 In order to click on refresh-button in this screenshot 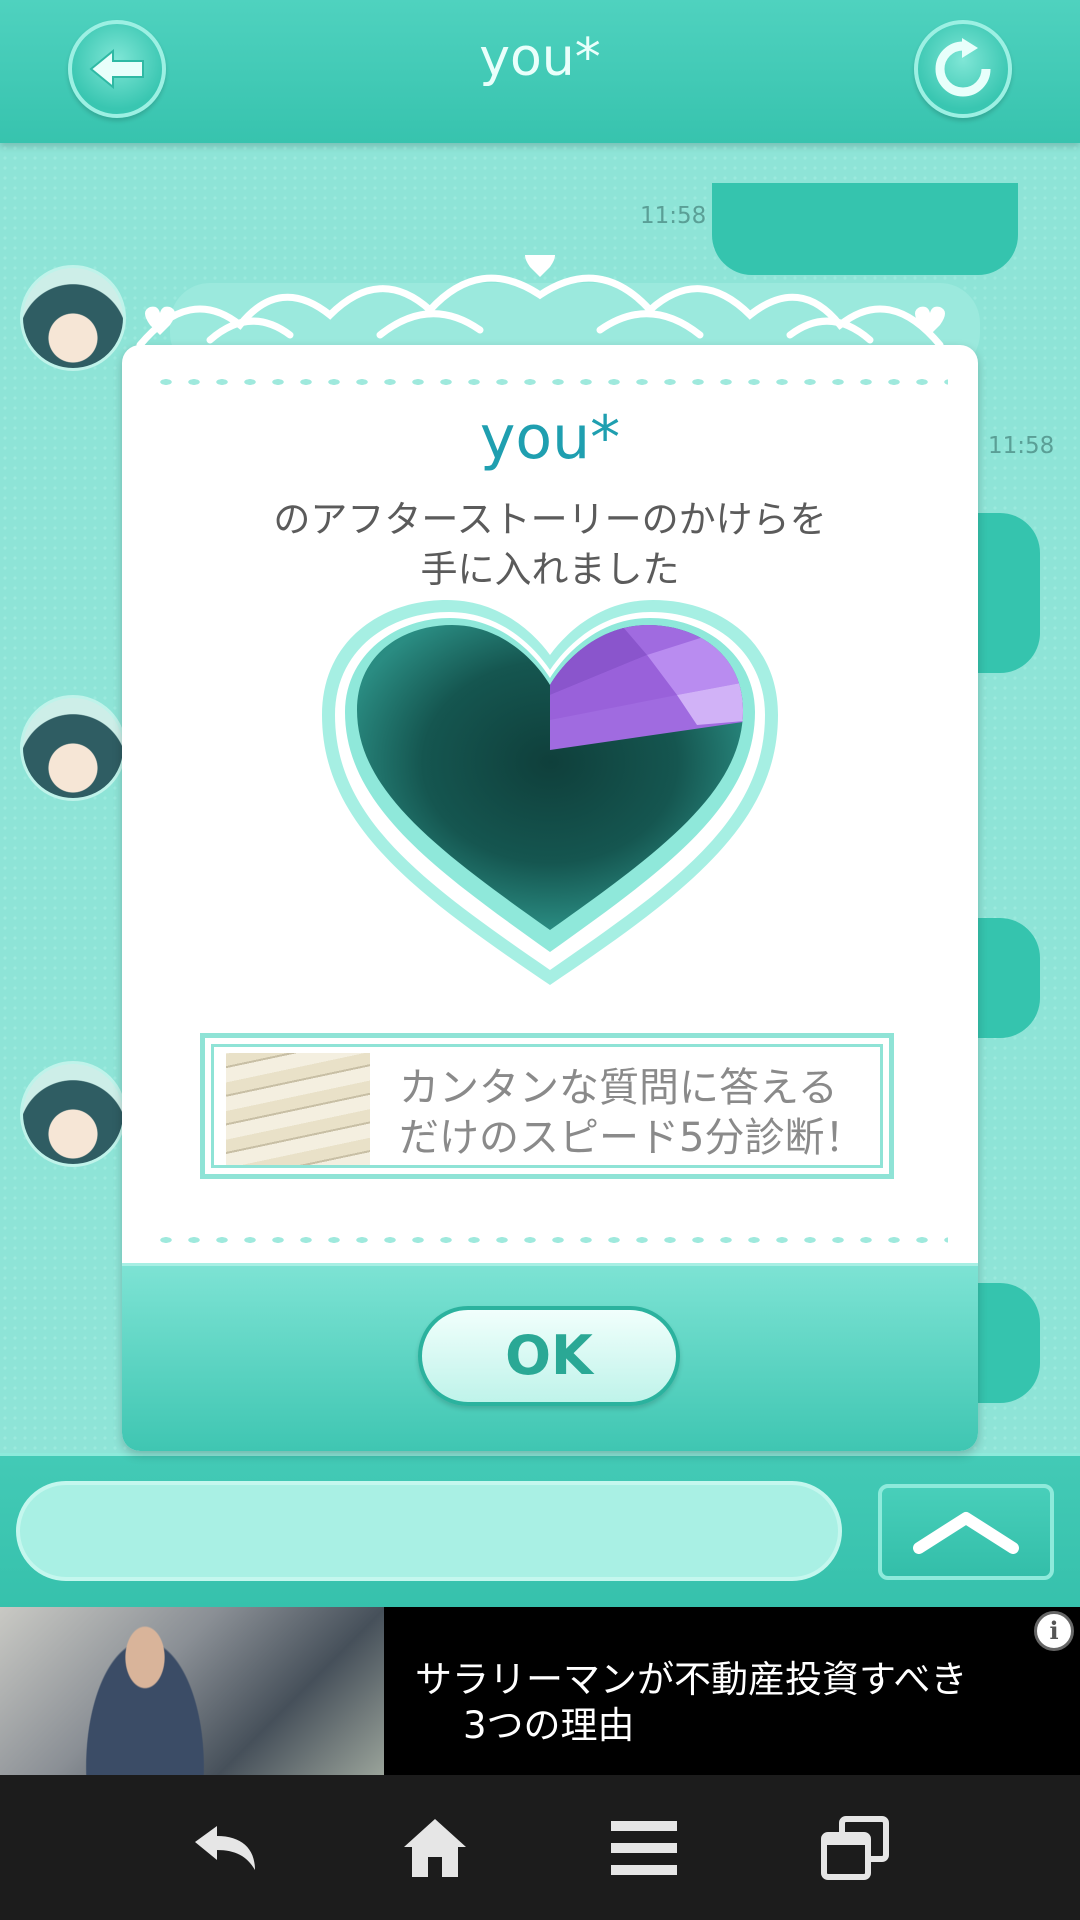, I will do `click(963, 69)`.